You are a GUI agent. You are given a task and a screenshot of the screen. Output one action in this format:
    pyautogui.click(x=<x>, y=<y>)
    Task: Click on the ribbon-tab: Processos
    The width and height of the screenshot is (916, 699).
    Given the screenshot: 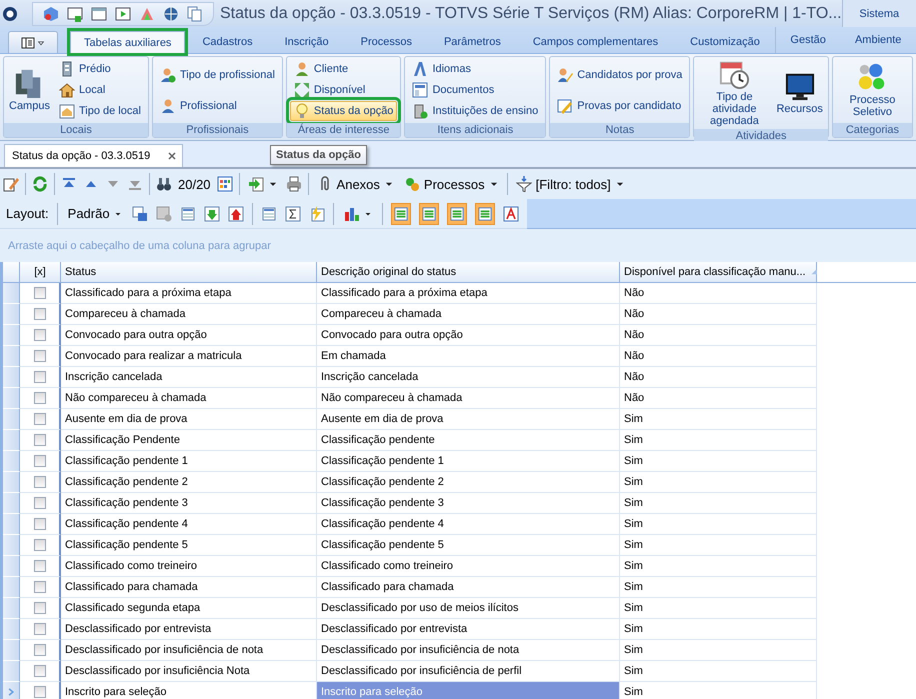 What is the action you would take?
    pyautogui.click(x=386, y=42)
    